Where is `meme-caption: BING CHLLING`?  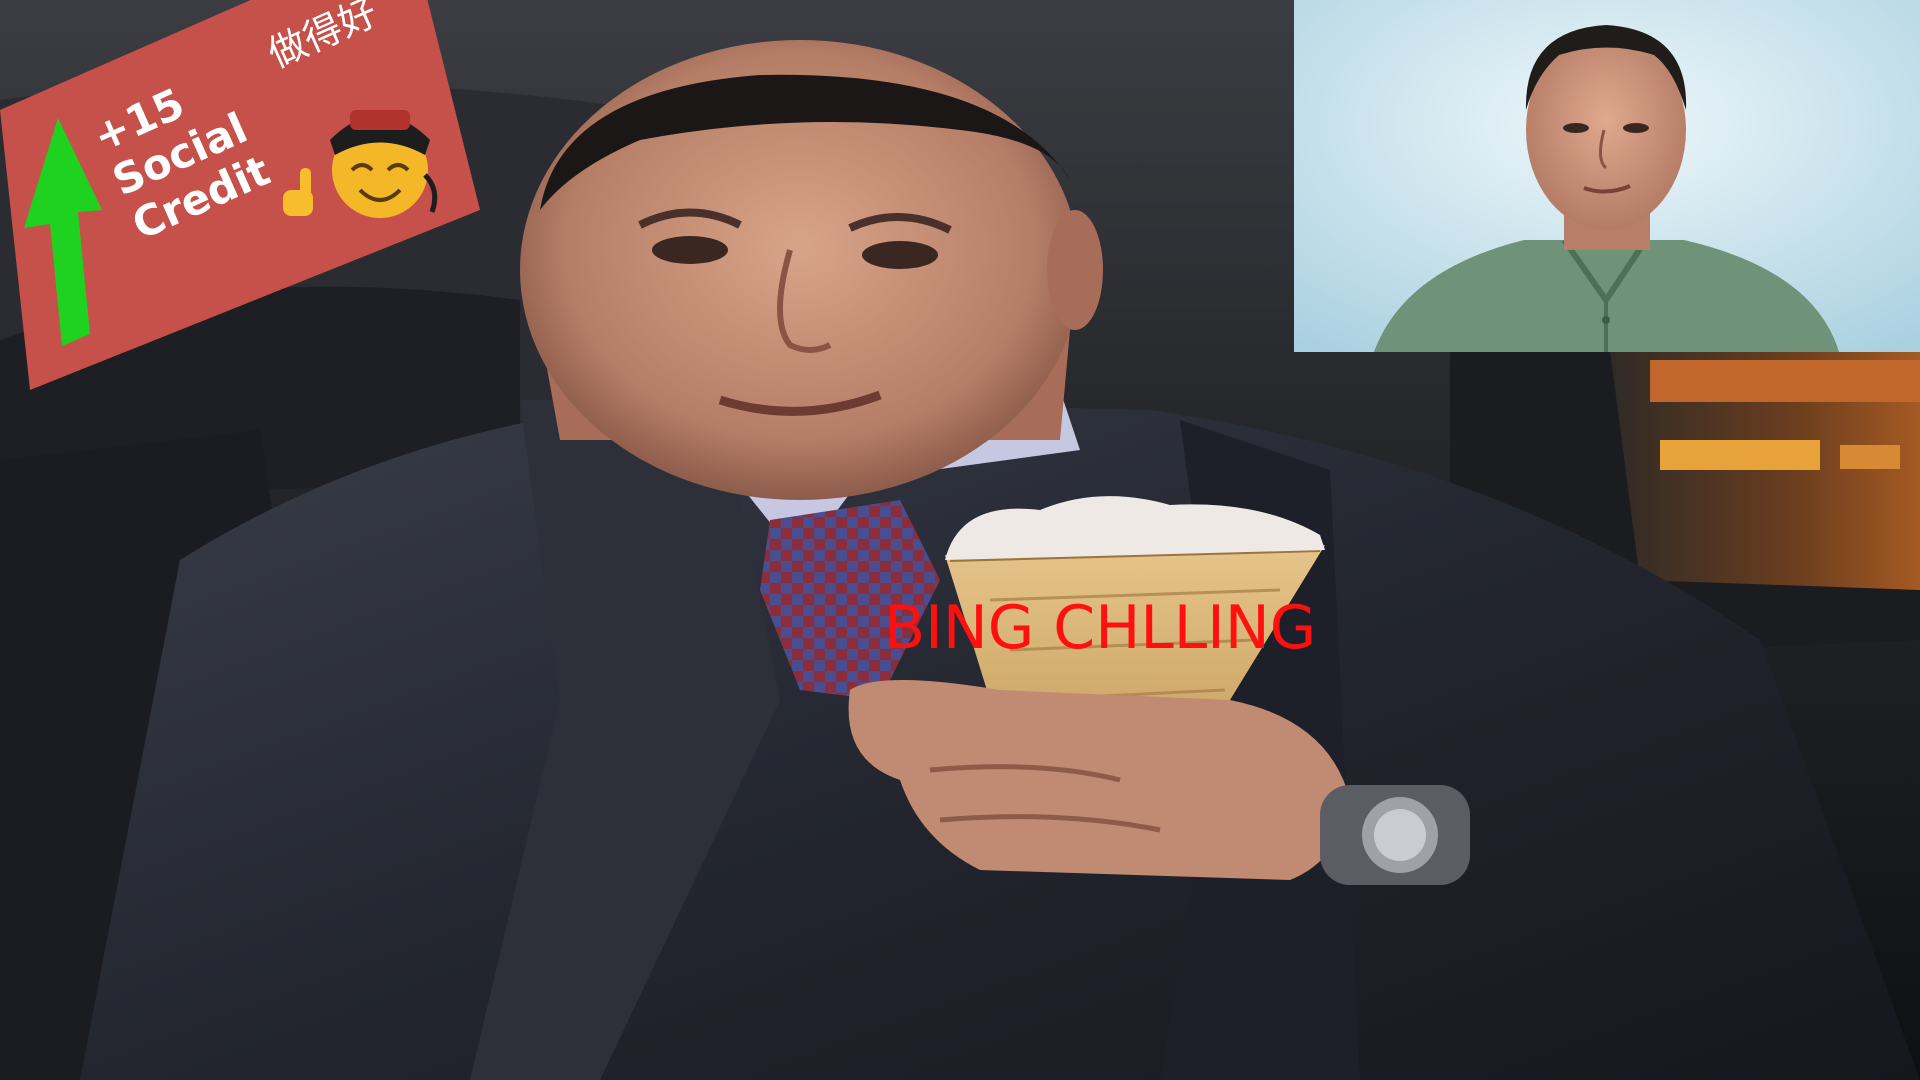
meme-caption: BING CHLLING is located at coordinates (1100, 628).